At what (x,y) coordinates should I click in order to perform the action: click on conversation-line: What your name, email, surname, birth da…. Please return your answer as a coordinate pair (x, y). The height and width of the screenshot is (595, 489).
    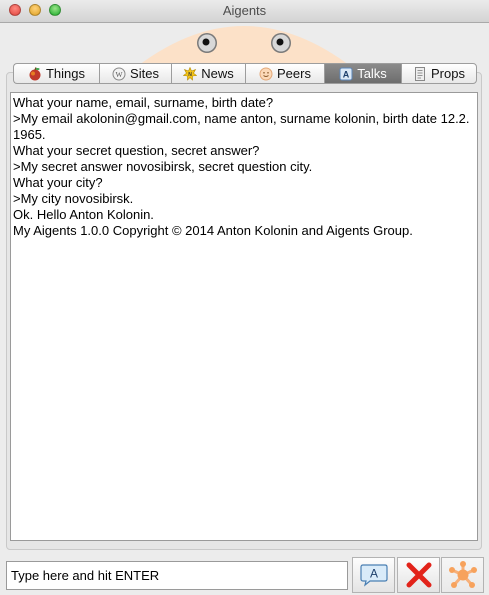
    Looking at the image, I should click on (143, 102).